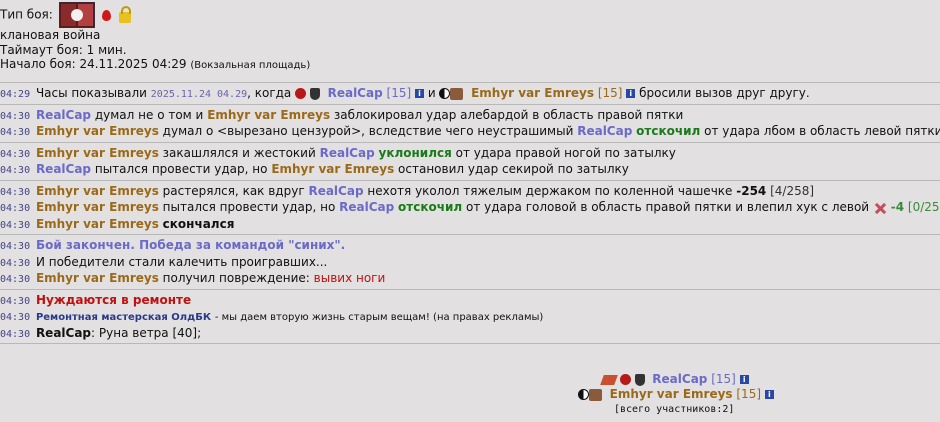  Describe the element at coordinates (113, 299) in the screenshot. I see `repair-heading: Нуждаются в ремонте` at that location.